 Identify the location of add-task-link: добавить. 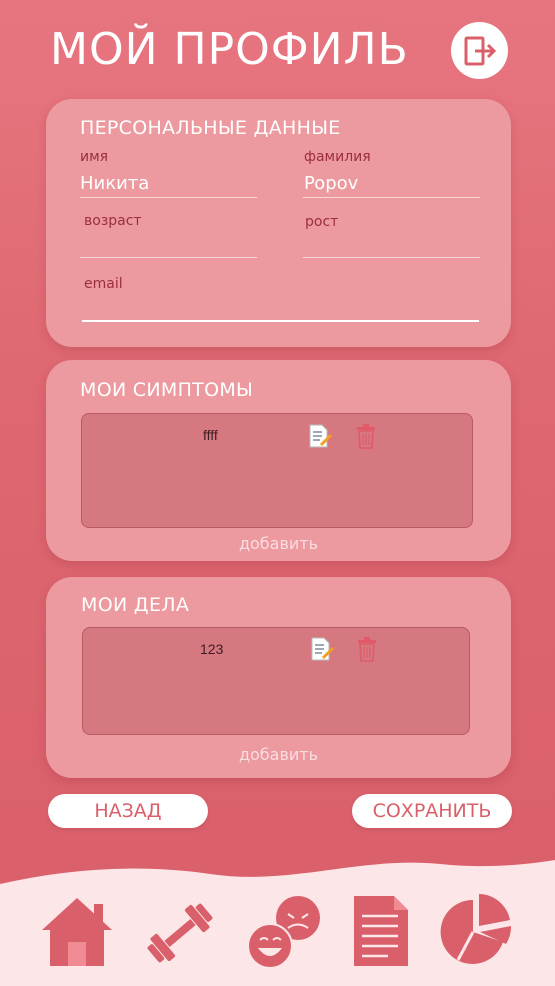
(278, 754).